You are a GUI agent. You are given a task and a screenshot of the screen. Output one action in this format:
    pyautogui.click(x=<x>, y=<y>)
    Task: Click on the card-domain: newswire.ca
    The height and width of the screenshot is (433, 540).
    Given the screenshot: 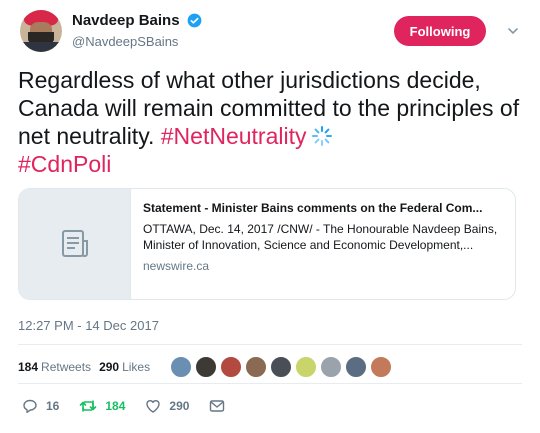 What is the action you would take?
    pyautogui.click(x=176, y=266)
    